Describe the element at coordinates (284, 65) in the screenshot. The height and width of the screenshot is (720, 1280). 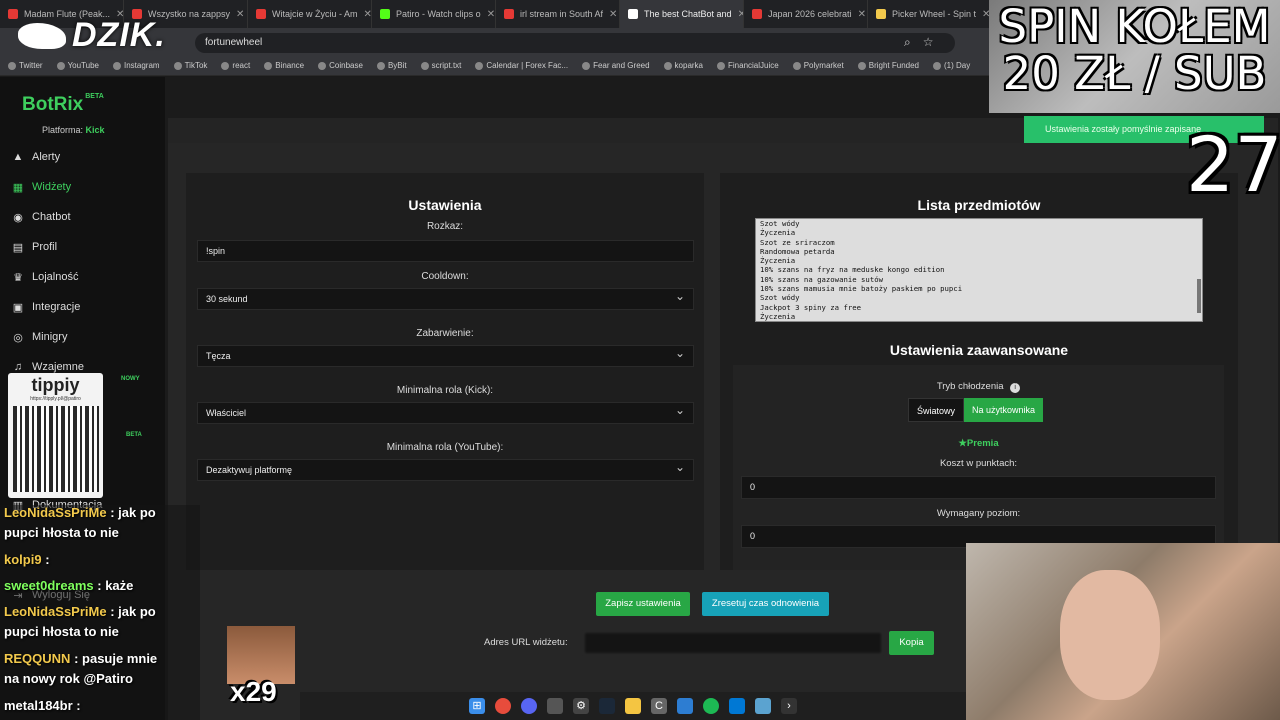
I see `bookmark-item: Binance` at that location.